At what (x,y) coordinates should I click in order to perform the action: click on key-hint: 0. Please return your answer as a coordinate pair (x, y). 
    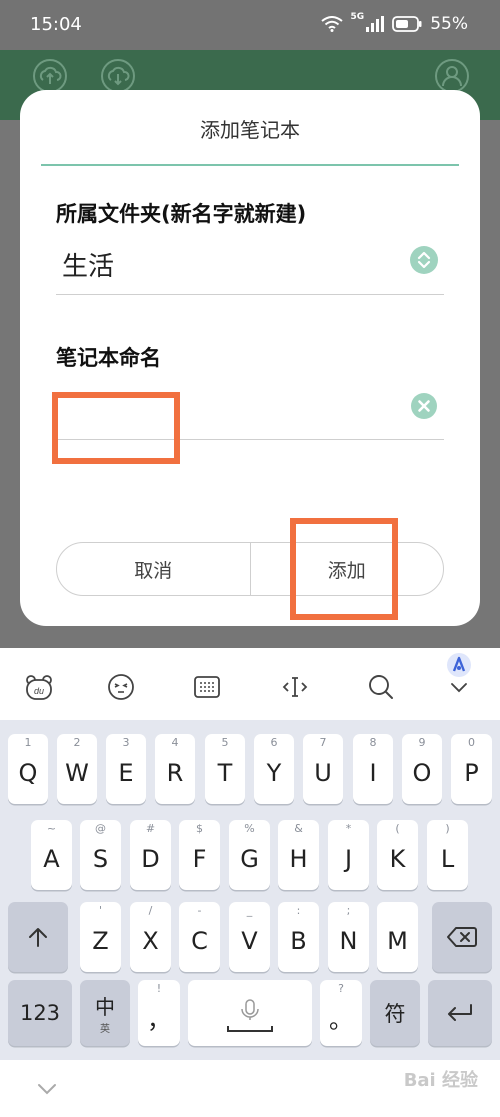
    Looking at the image, I should click on (471, 742).